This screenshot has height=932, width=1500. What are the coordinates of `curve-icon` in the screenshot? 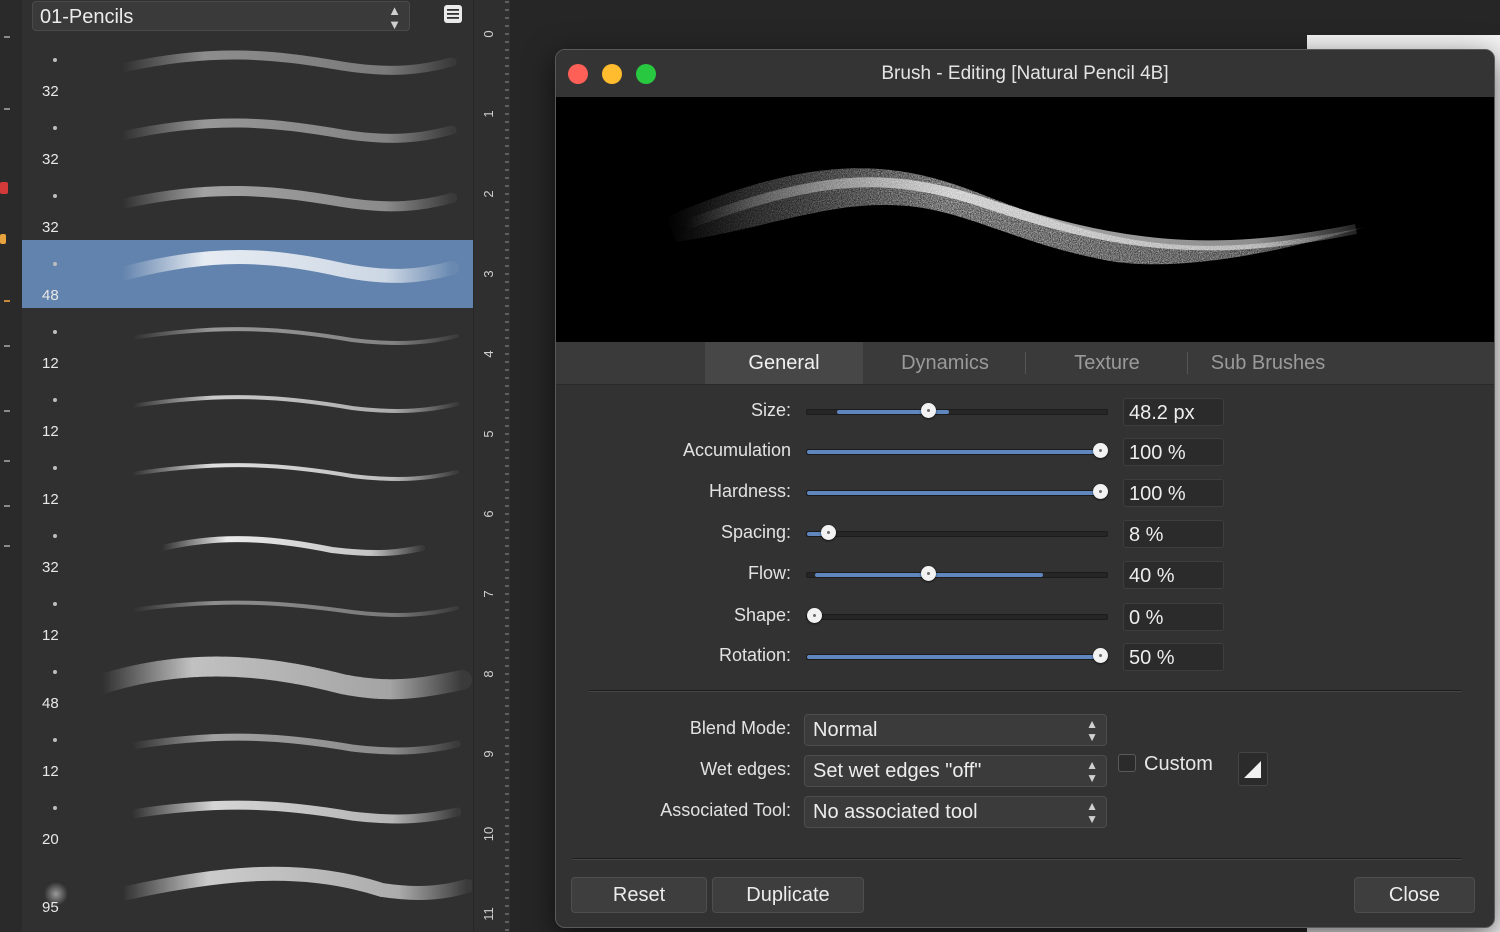 It's located at (1252, 769).